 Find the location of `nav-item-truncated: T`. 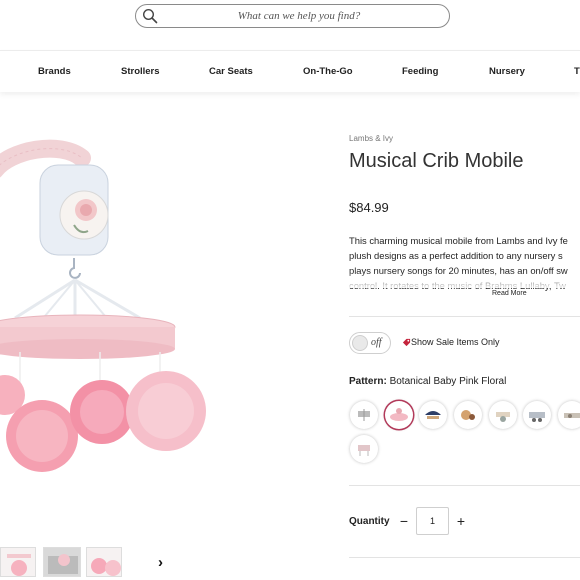

nav-item-truncated: T is located at coordinates (577, 71).